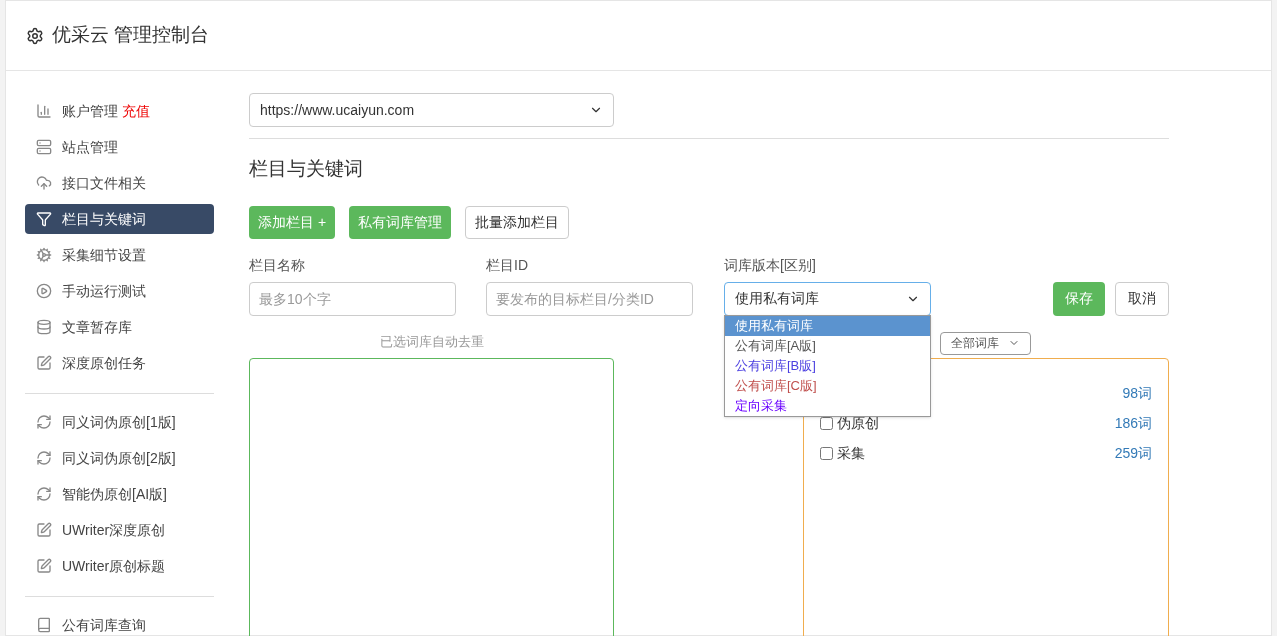 Image resolution: width=1277 pixels, height=636 pixels. What do you see at coordinates (1142, 298) in the screenshot?
I see `cancel-button: 取消` at bounding box center [1142, 298].